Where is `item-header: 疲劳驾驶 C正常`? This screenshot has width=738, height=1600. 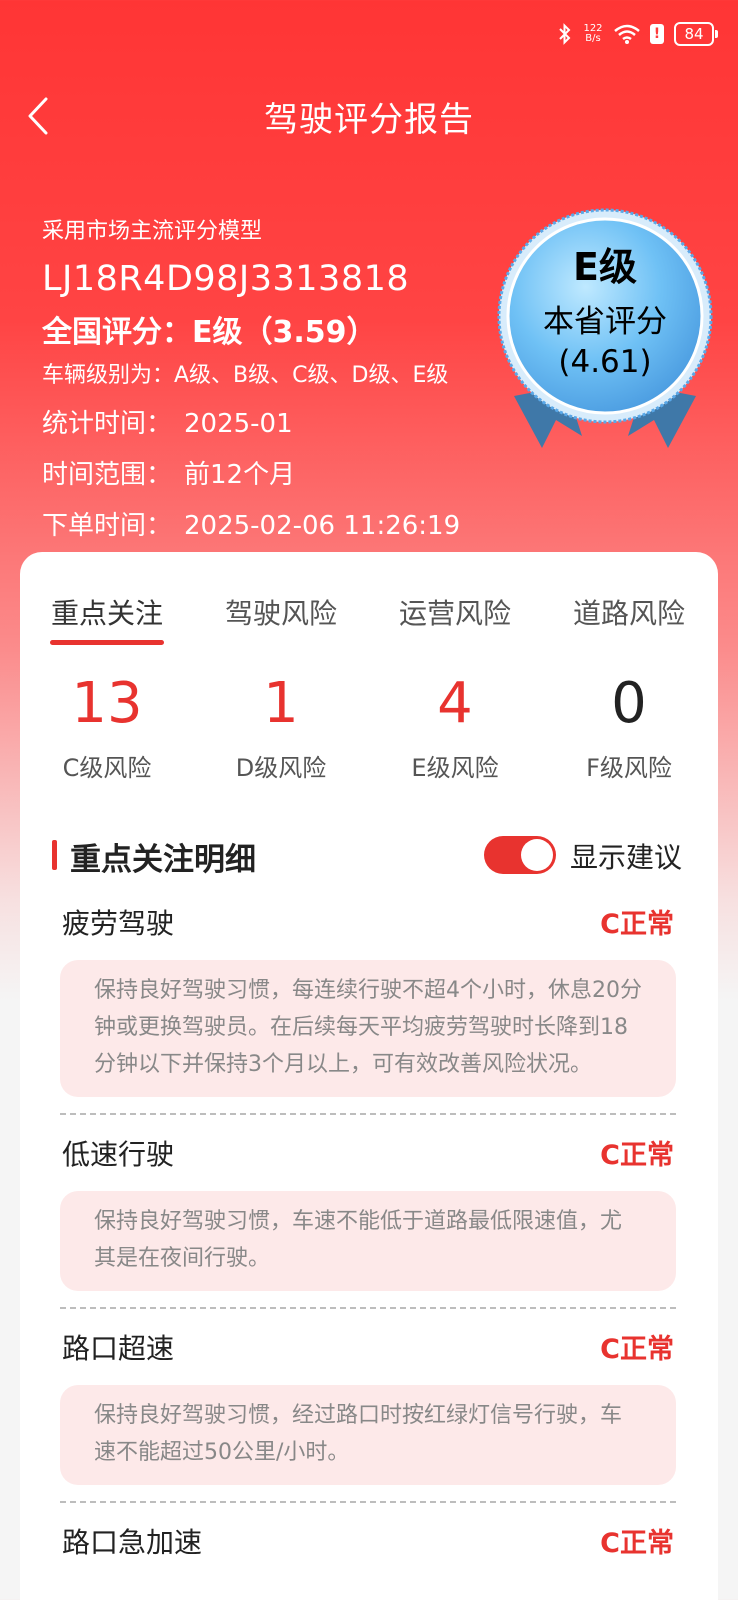
item-header: 疲劳驾驶 C正常 is located at coordinates (368, 922).